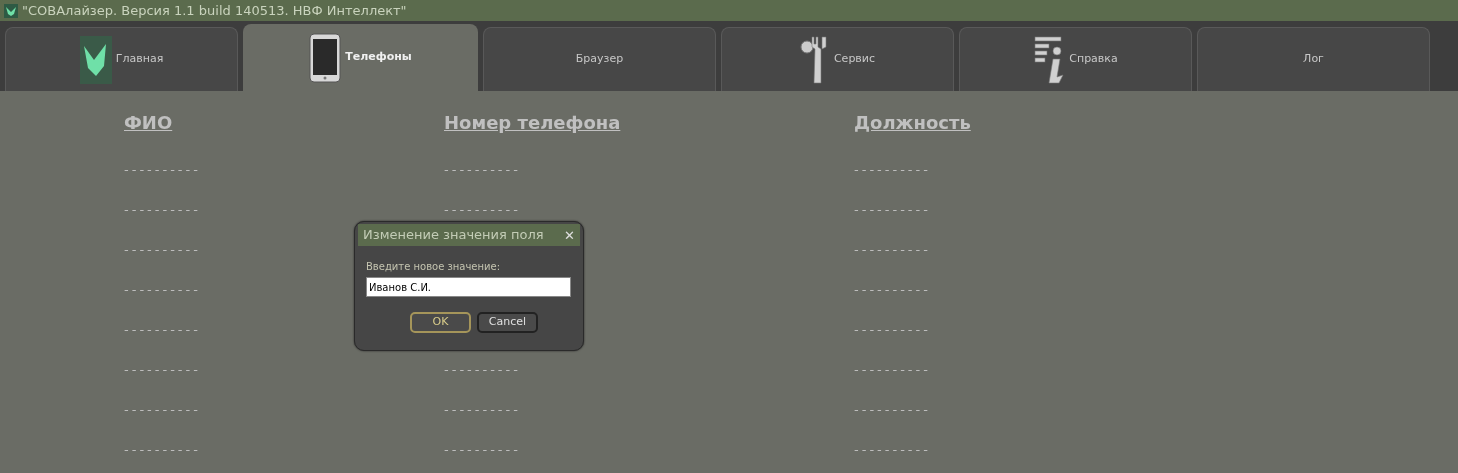 The width and height of the screenshot is (1458, 473). I want to click on prompt-label: Введите новое значение:, so click(433, 267).